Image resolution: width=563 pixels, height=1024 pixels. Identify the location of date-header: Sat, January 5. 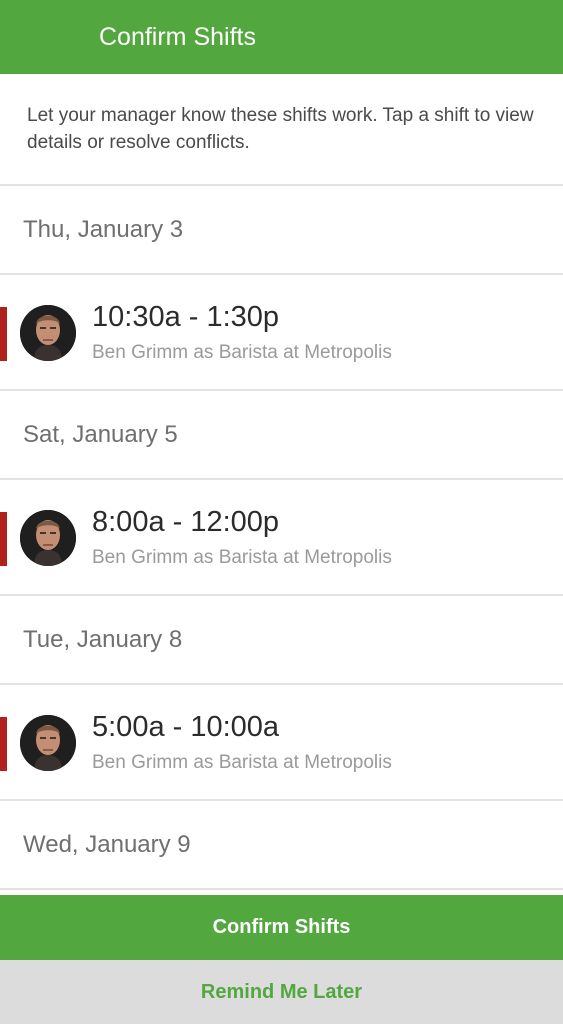
(281, 435).